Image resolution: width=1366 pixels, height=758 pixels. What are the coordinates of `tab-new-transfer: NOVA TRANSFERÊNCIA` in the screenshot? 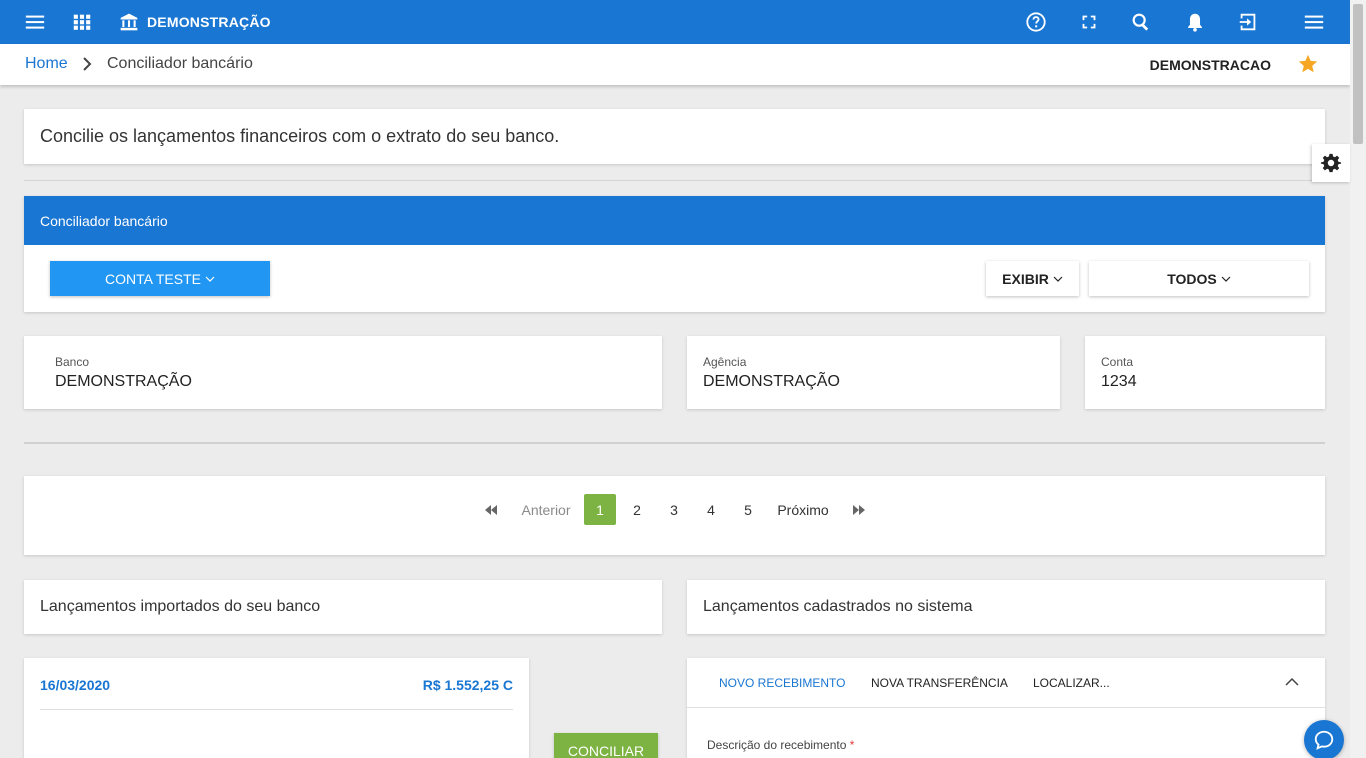 It's located at (939, 683).